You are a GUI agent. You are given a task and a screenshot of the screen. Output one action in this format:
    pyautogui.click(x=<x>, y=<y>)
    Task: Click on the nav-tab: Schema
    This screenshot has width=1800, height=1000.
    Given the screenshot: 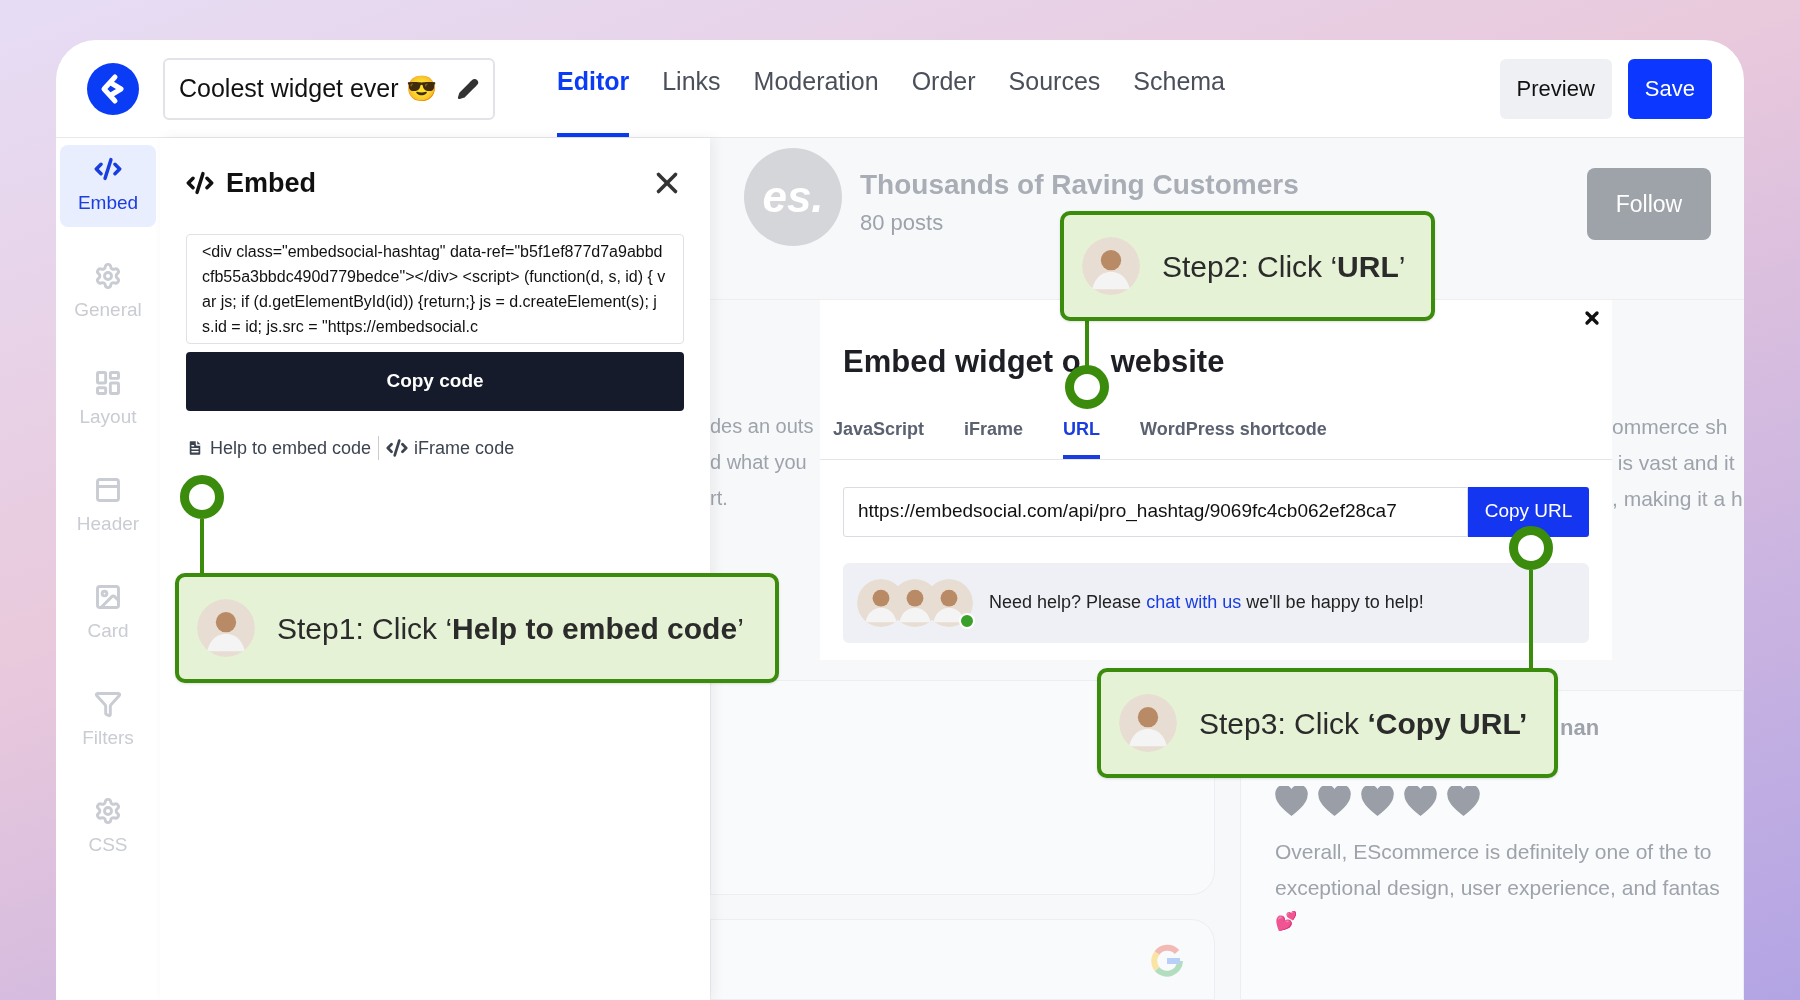 What is the action you would take?
    pyautogui.click(x=1179, y=88)
    